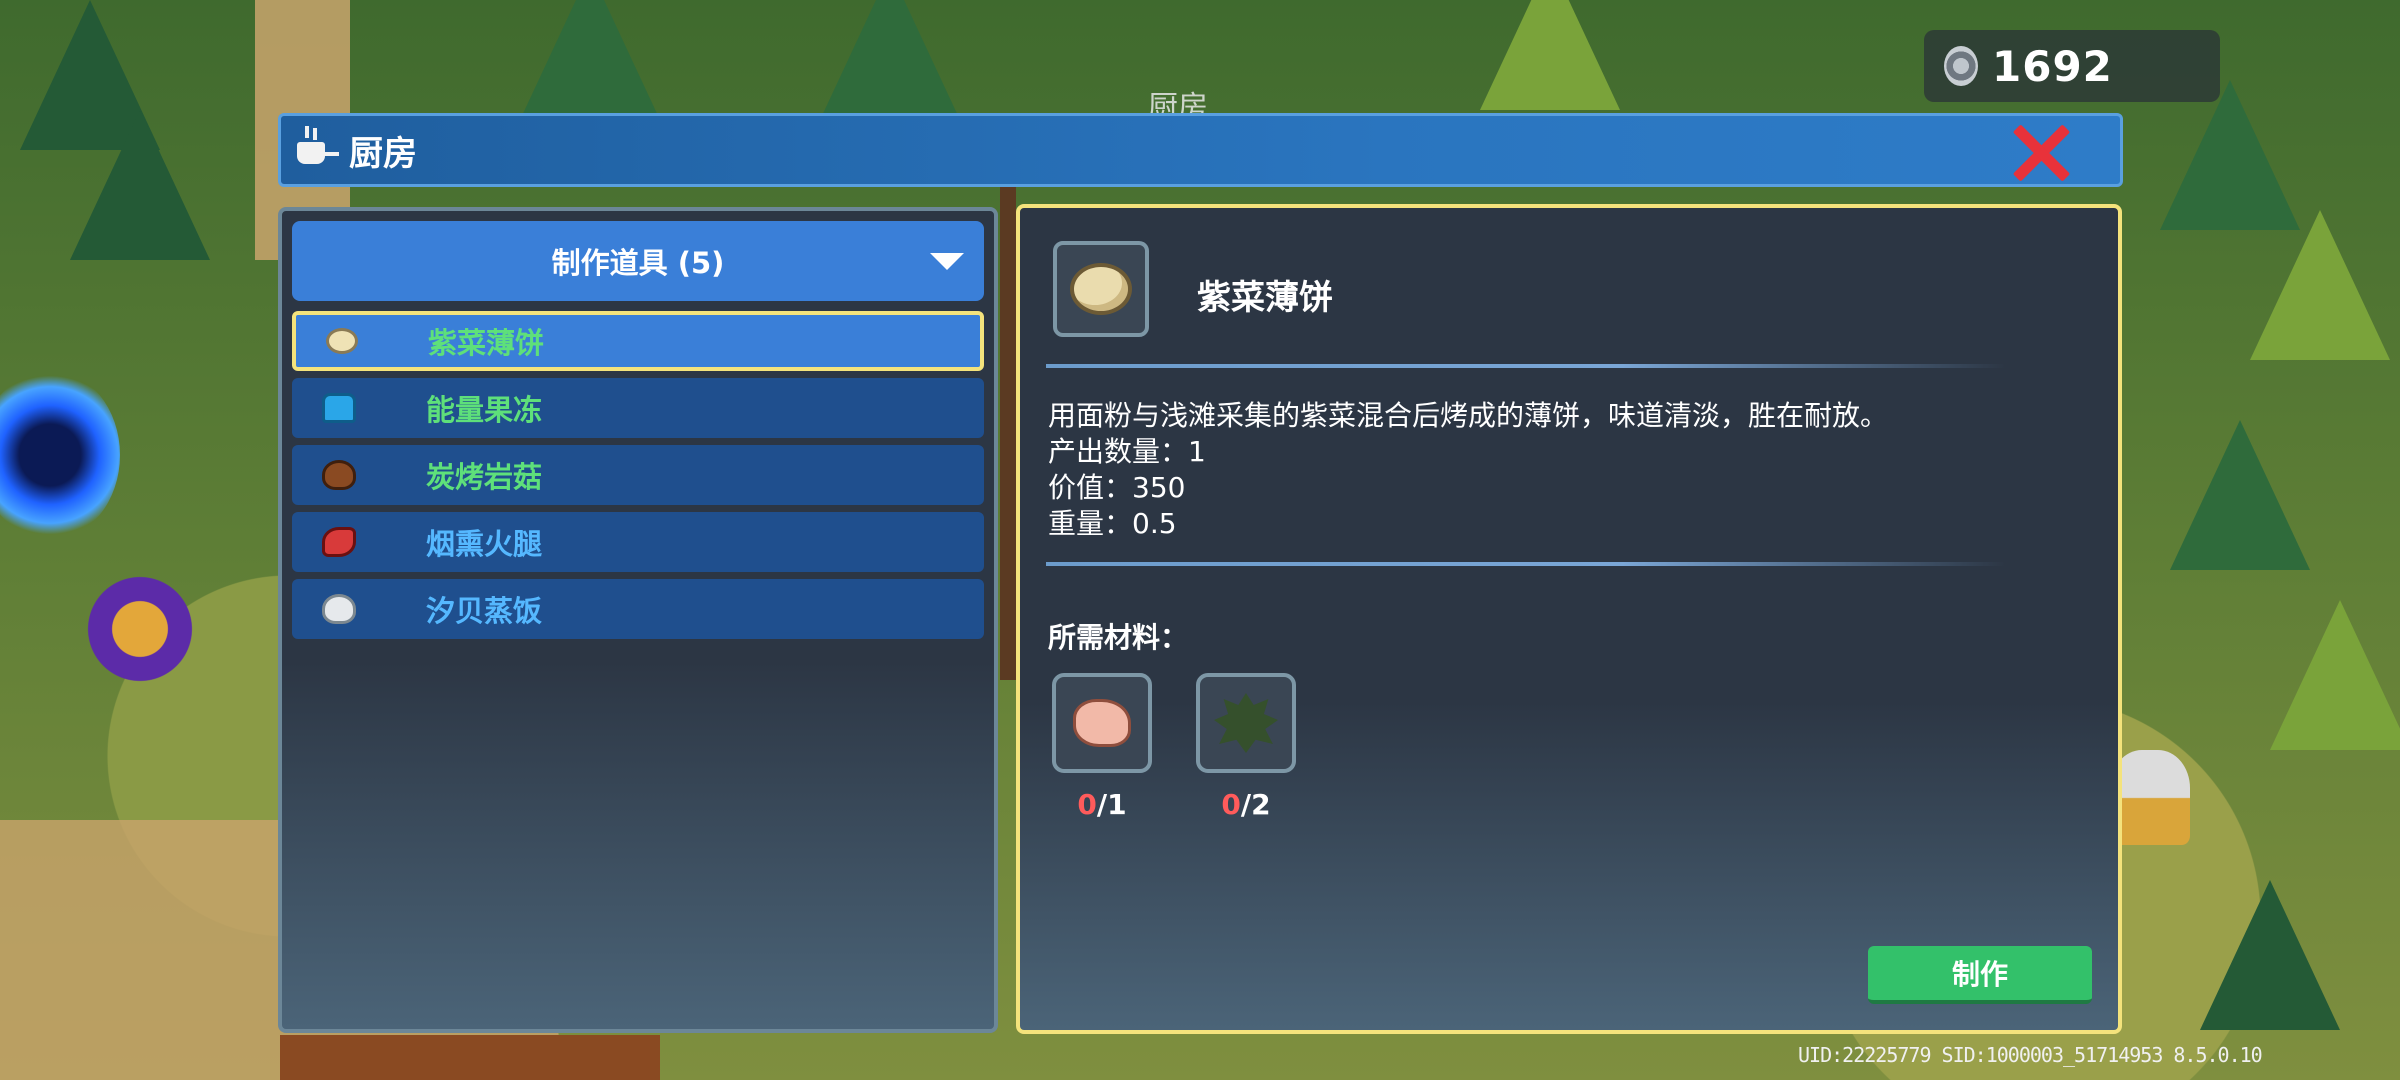 The width and height of the screenshot is (2400, 1080). I want to click on recipe-name: 炭烤岩菇, so click(484, 477).